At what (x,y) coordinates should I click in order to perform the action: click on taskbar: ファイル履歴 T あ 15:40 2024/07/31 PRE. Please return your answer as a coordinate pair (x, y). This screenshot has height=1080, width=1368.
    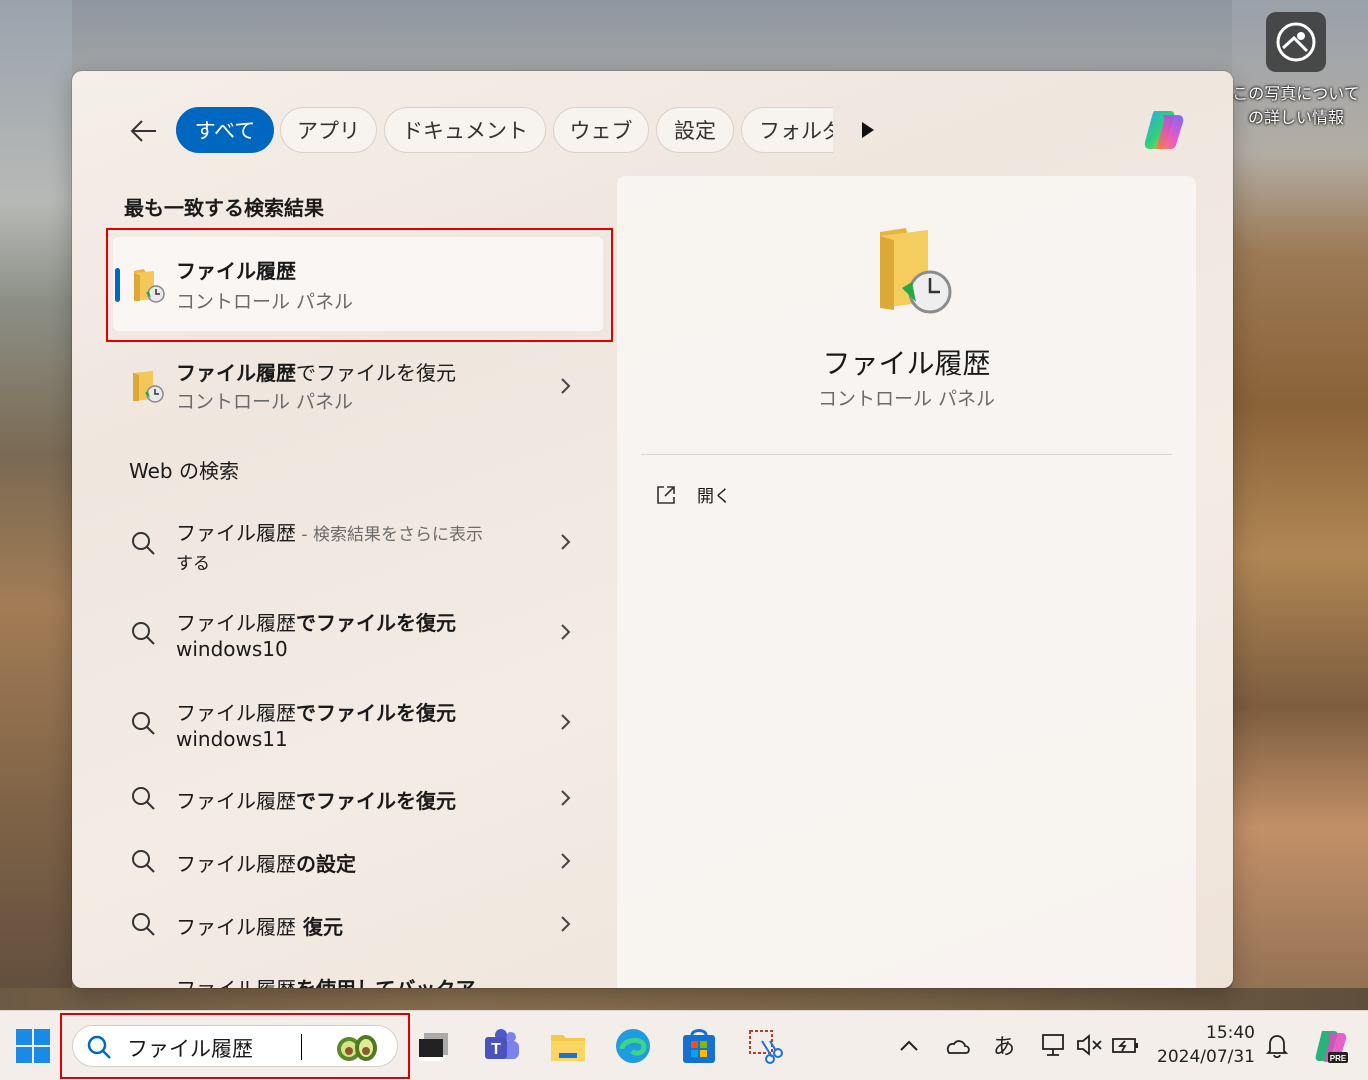
    Looking at the image, I should click on (684, 1045).